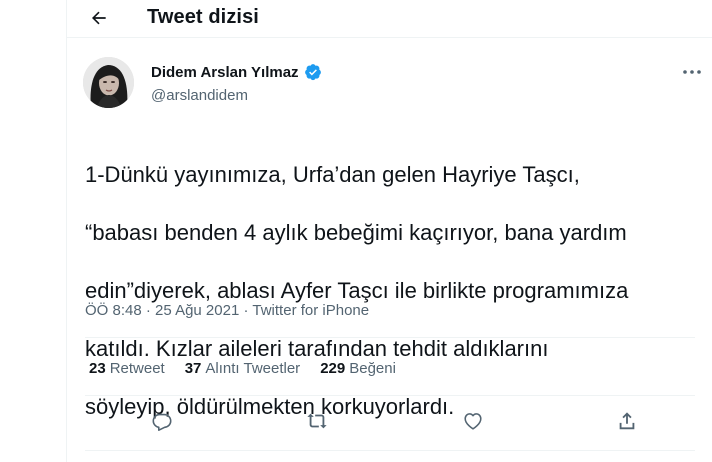 This screenshot has width=712, height=462. I want to click on reply-icon, so click(162, 422).